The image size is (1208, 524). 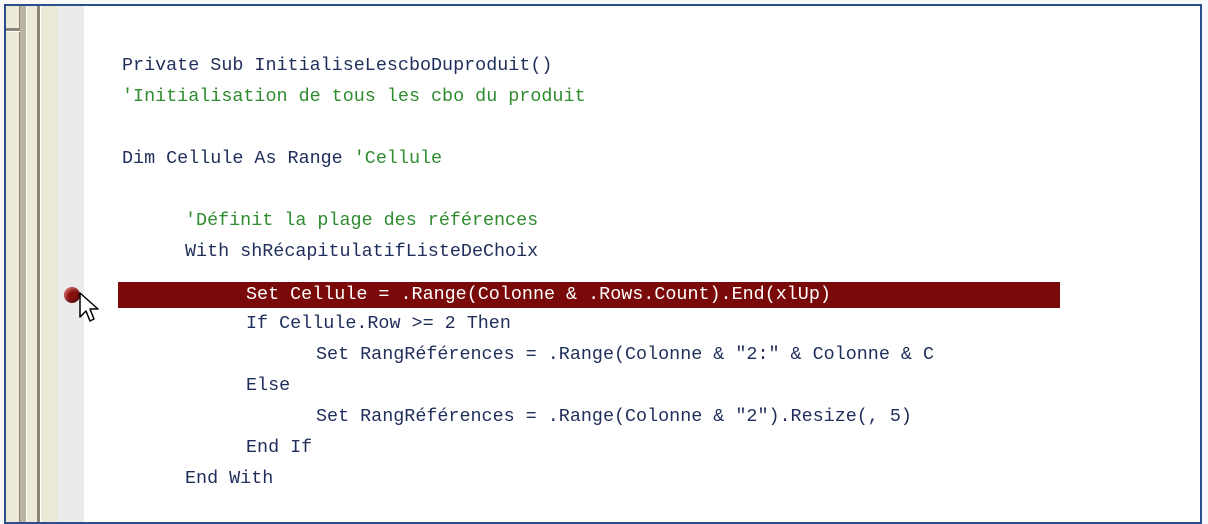 What do you see at coordinates (229, 479) in the screenshot?
I see `code-line: End With` at bounding box center [229, 479].